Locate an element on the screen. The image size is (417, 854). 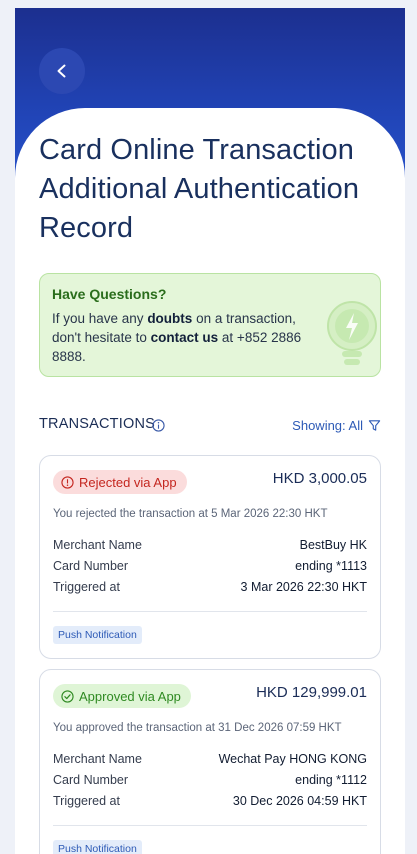
filter-button: Showing: All is located at coordinates (336, 425).